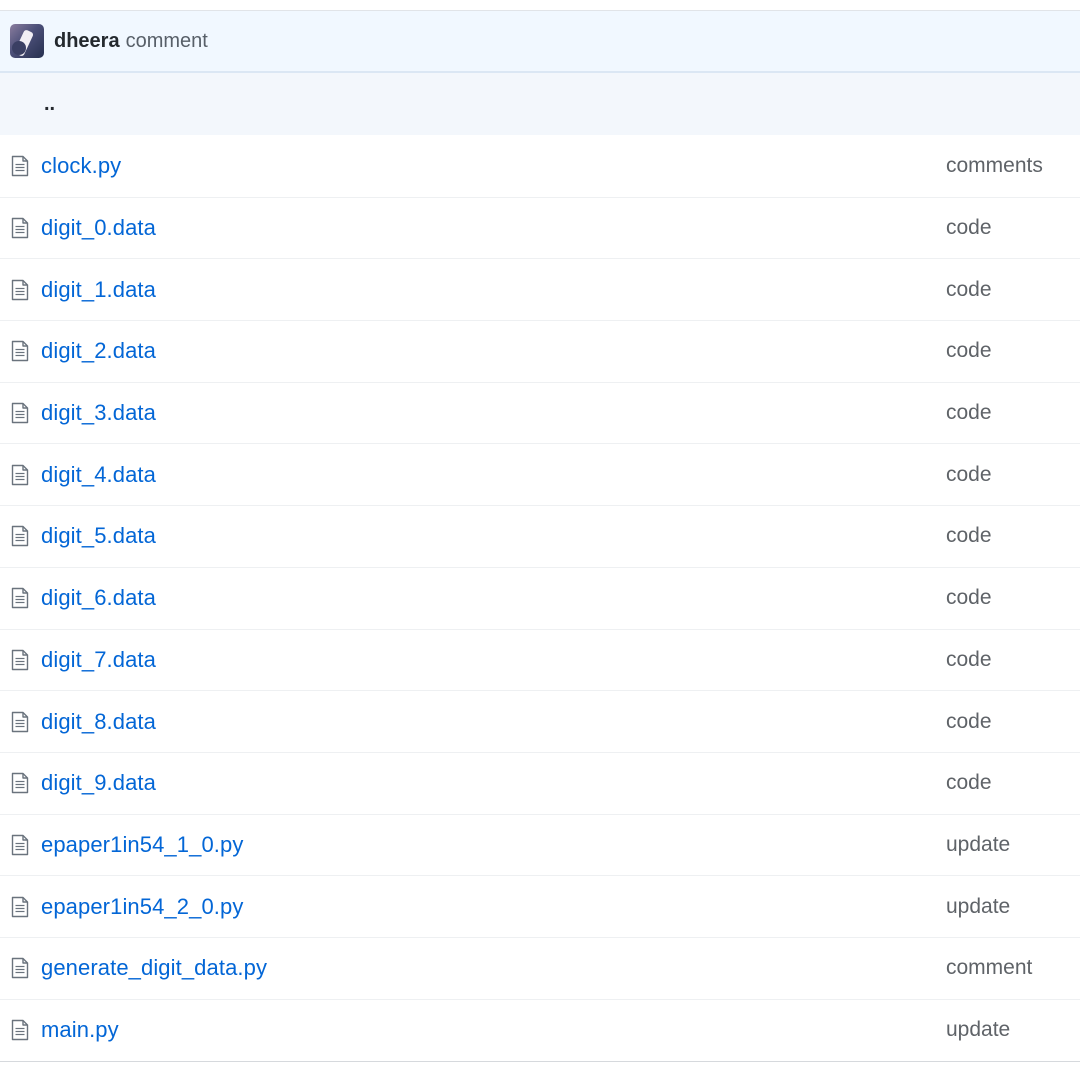 The width and height of the screenshot is (1080, 1076). Describe the element at coordinates (540, 906) in the screenshot. I see `file-row: epaper1in54_2_0.py update` at that location.